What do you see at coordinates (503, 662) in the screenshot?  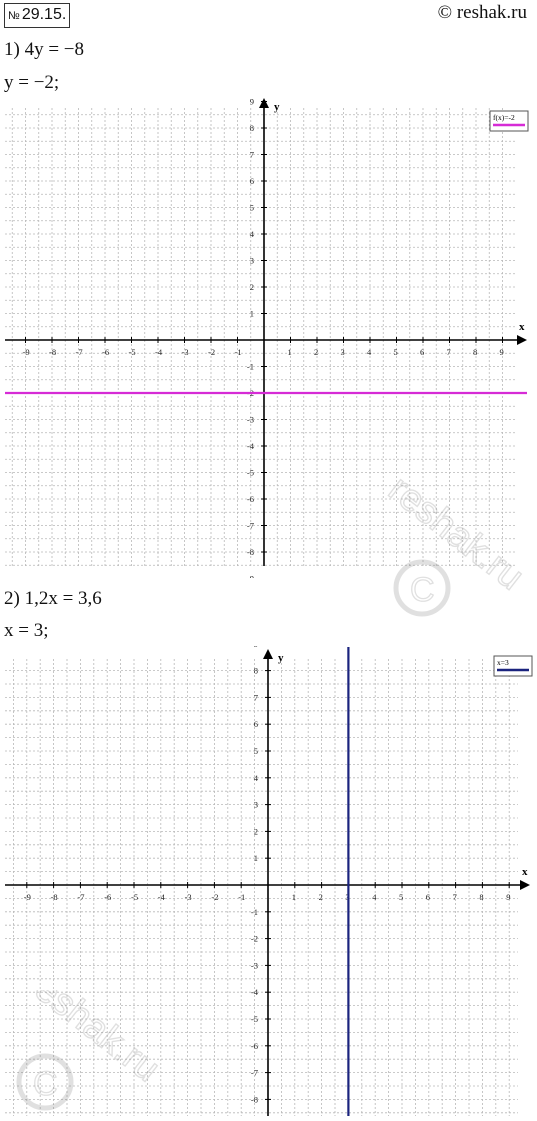 I see `legend-label: x=3` at bounding box center [503, 662].